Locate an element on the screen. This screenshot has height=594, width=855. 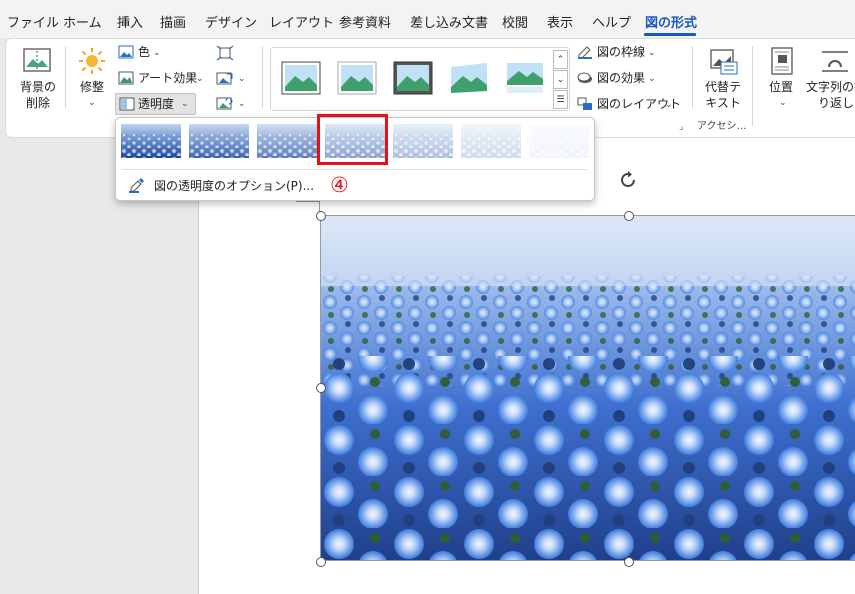
position-button: 位置 ⌄ is located at coordinates (782, 79).